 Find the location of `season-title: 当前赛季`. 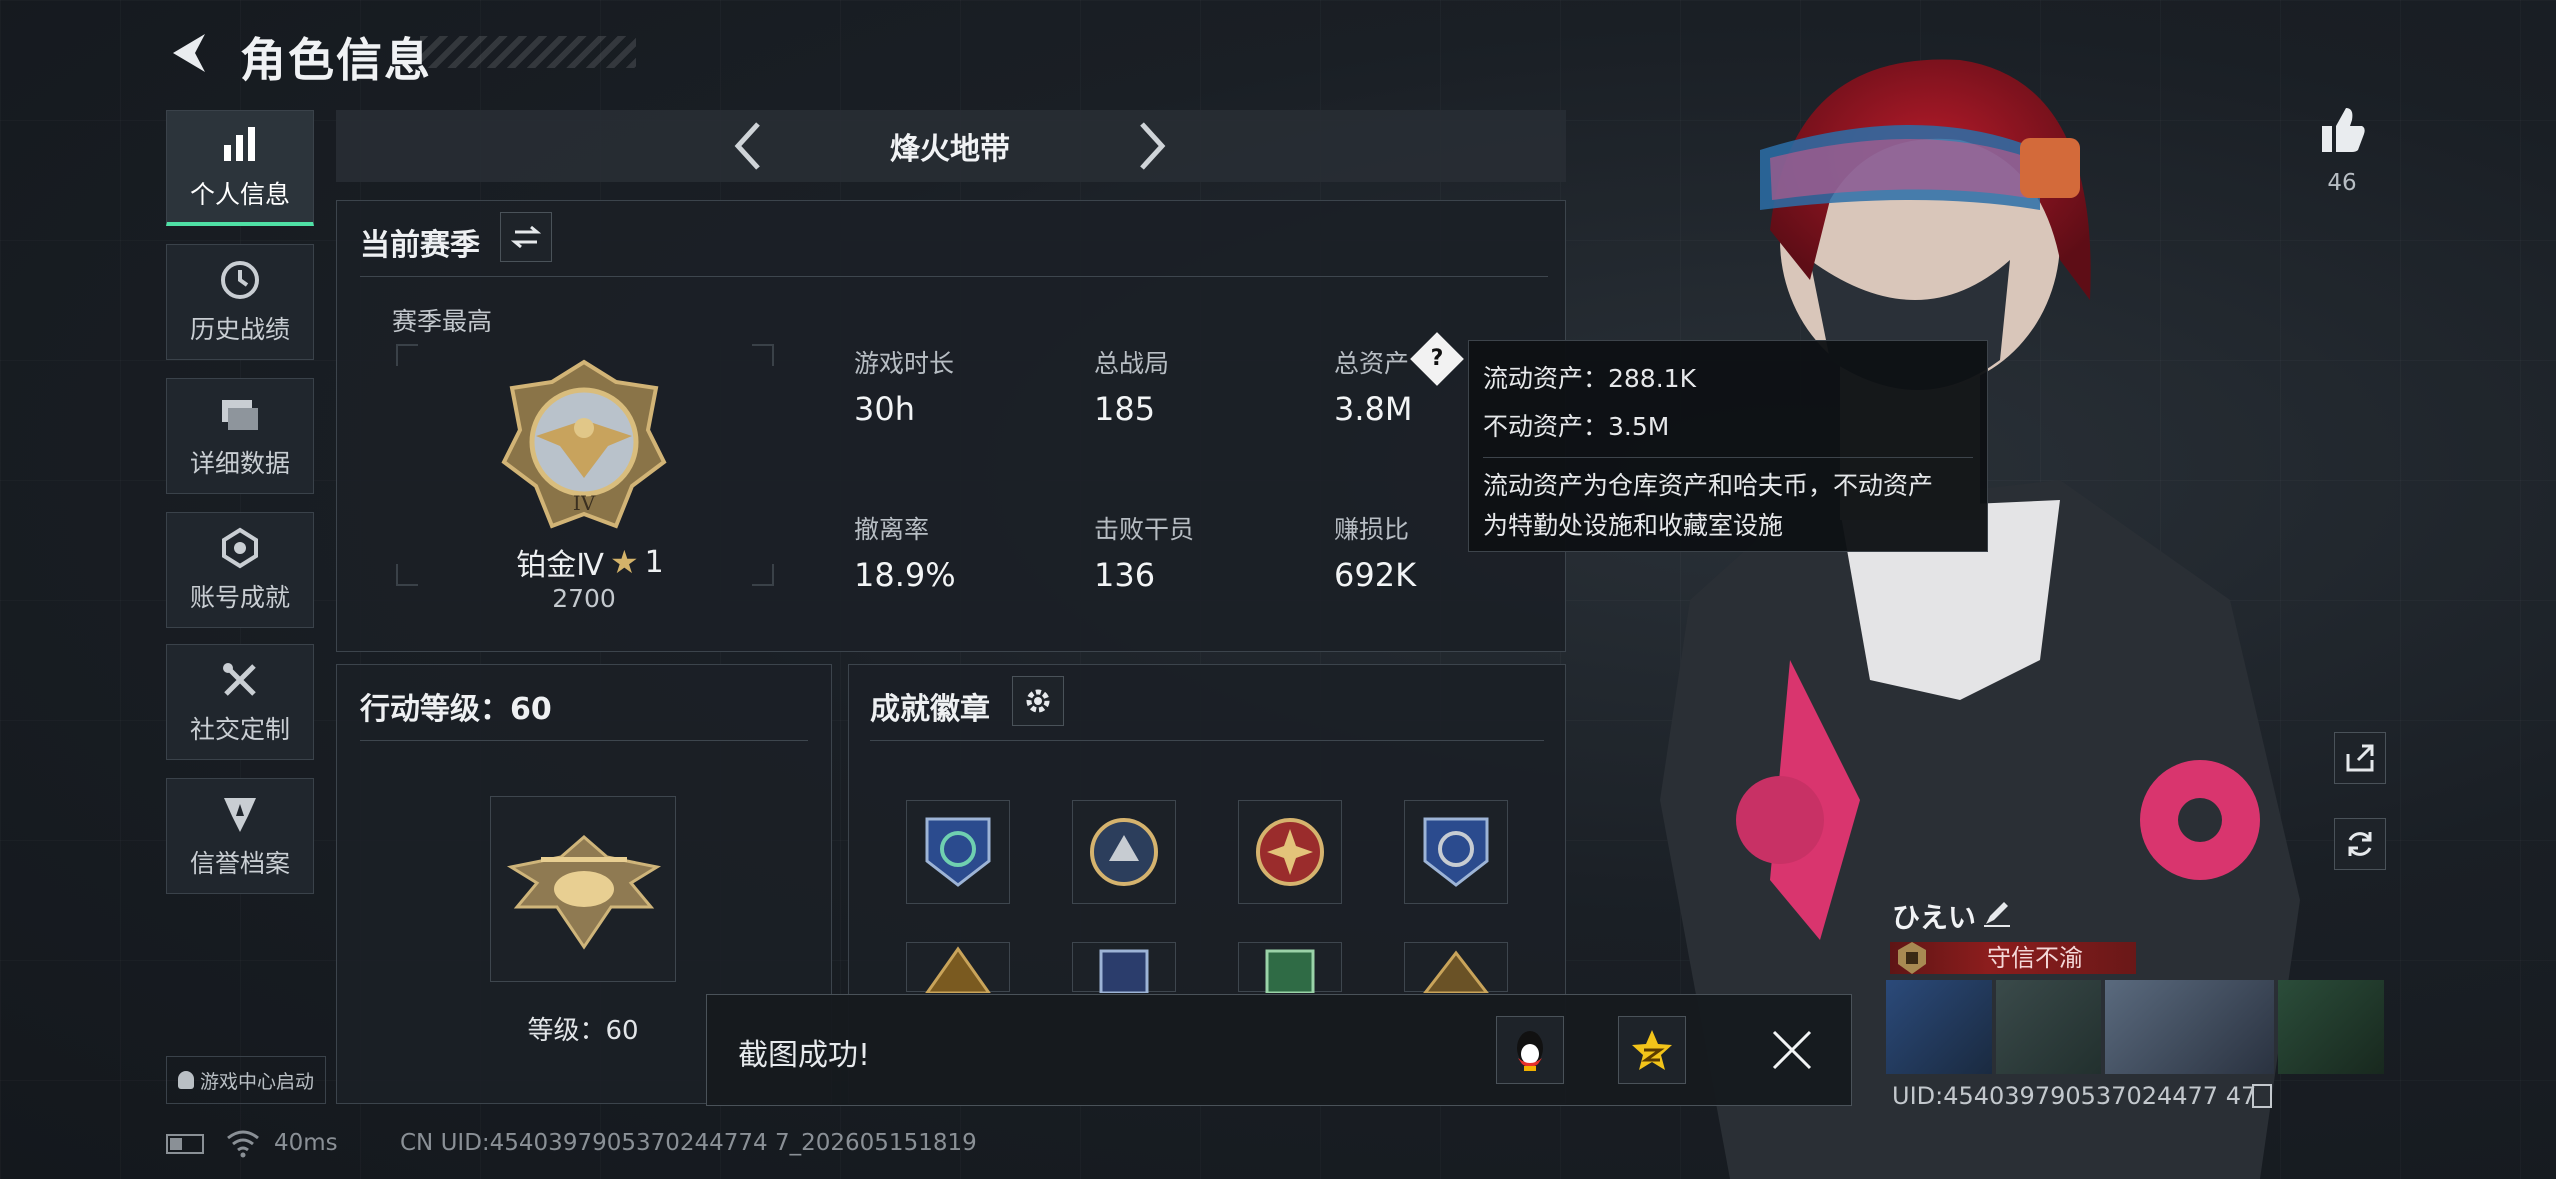

season-title: 当前赛季 is located at coordinates (420, 245).